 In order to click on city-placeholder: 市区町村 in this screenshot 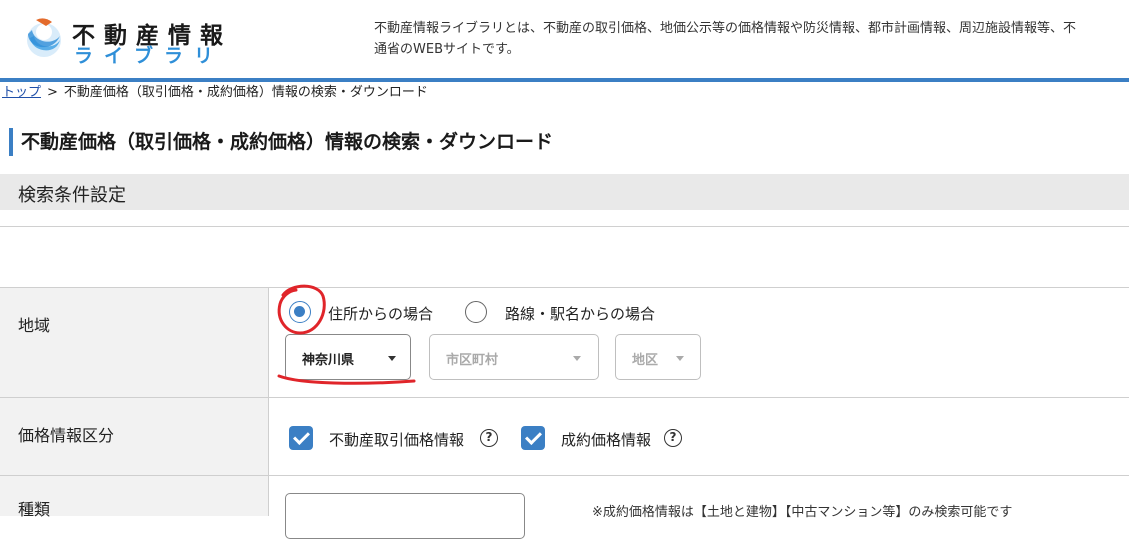, I will do `click(472, 360)`.